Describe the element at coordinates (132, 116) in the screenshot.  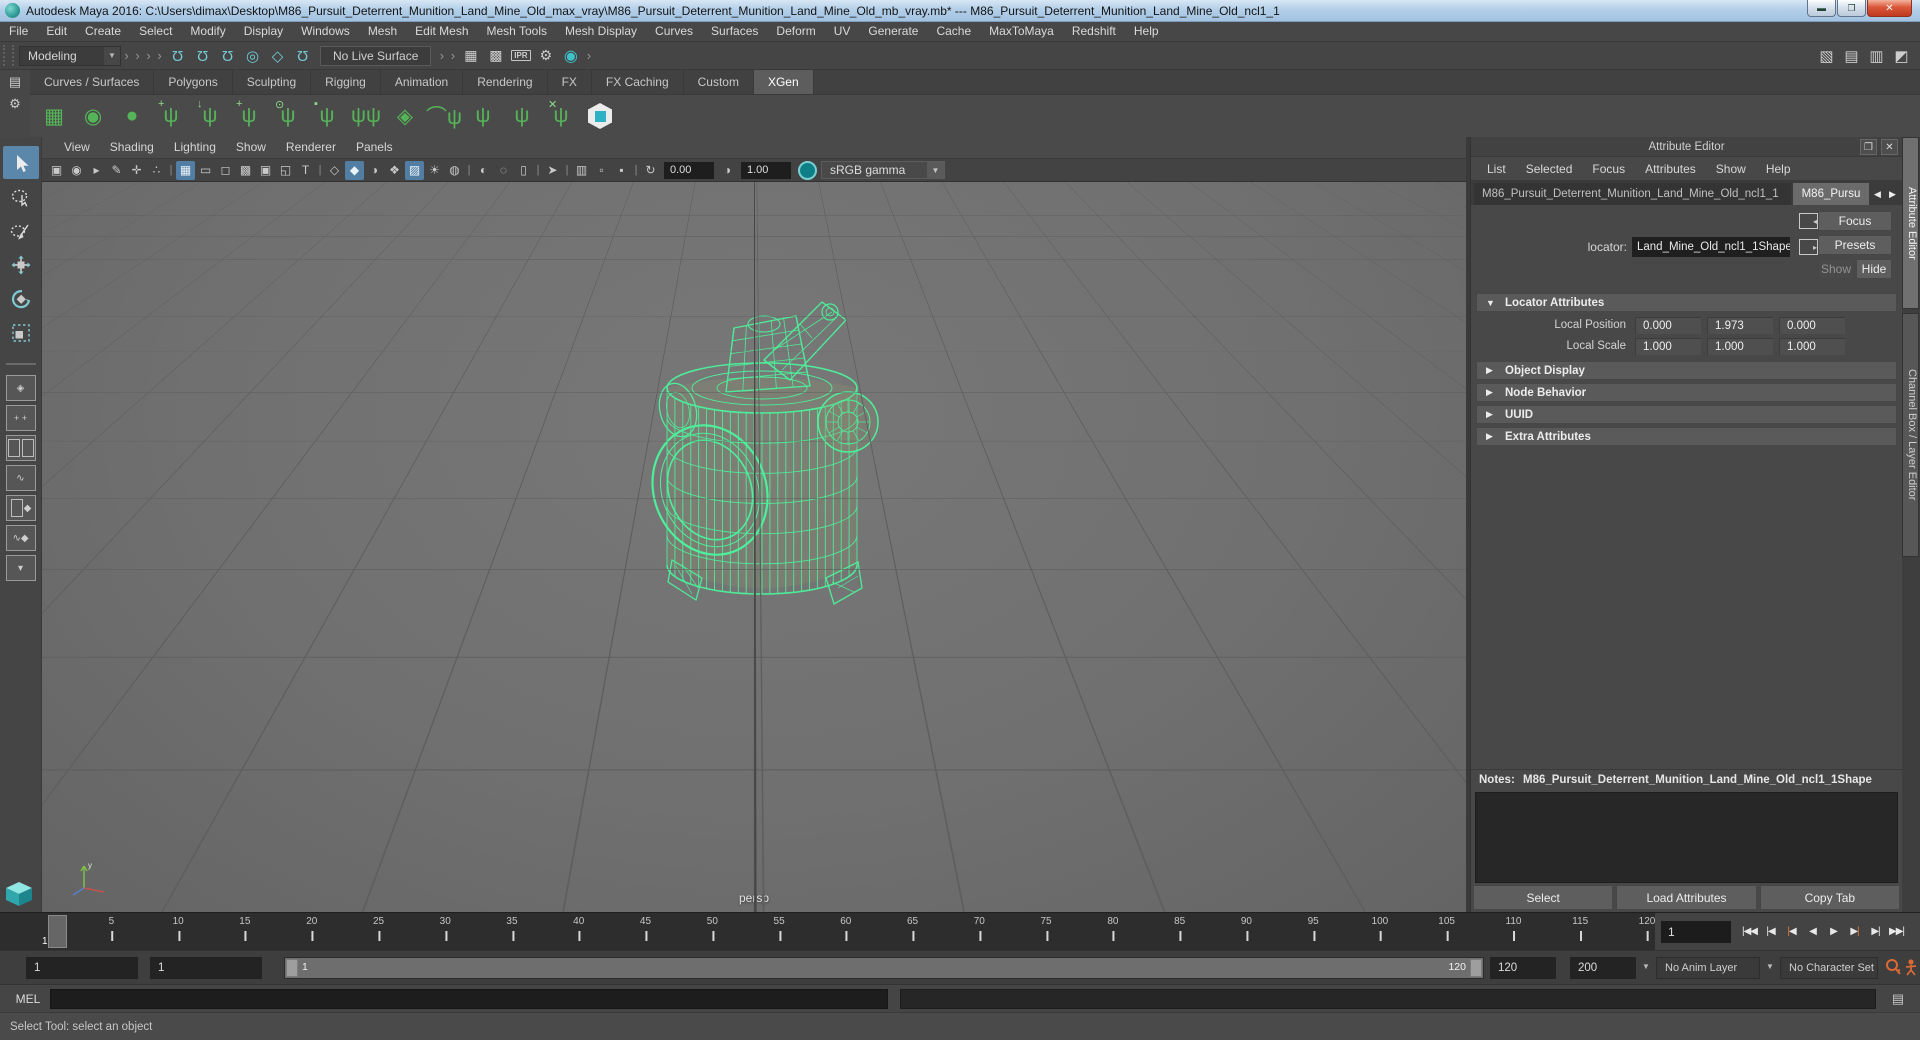
I see `xgen-sphere-icon: ●` at that location.